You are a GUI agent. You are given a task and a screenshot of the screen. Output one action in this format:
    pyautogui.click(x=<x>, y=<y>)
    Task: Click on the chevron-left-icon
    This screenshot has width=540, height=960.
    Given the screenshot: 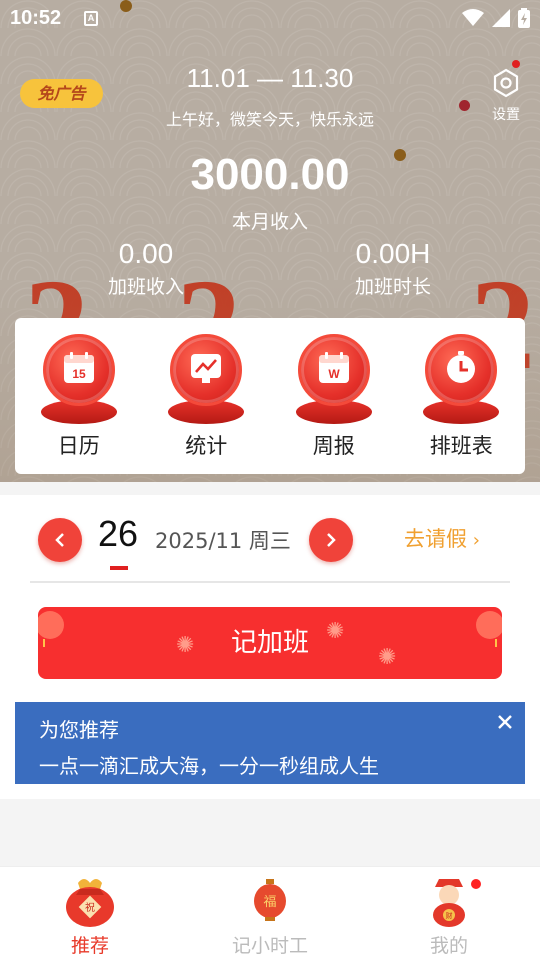 What is the action you would take?
    pyautogui.click(x=59, y=540)
    